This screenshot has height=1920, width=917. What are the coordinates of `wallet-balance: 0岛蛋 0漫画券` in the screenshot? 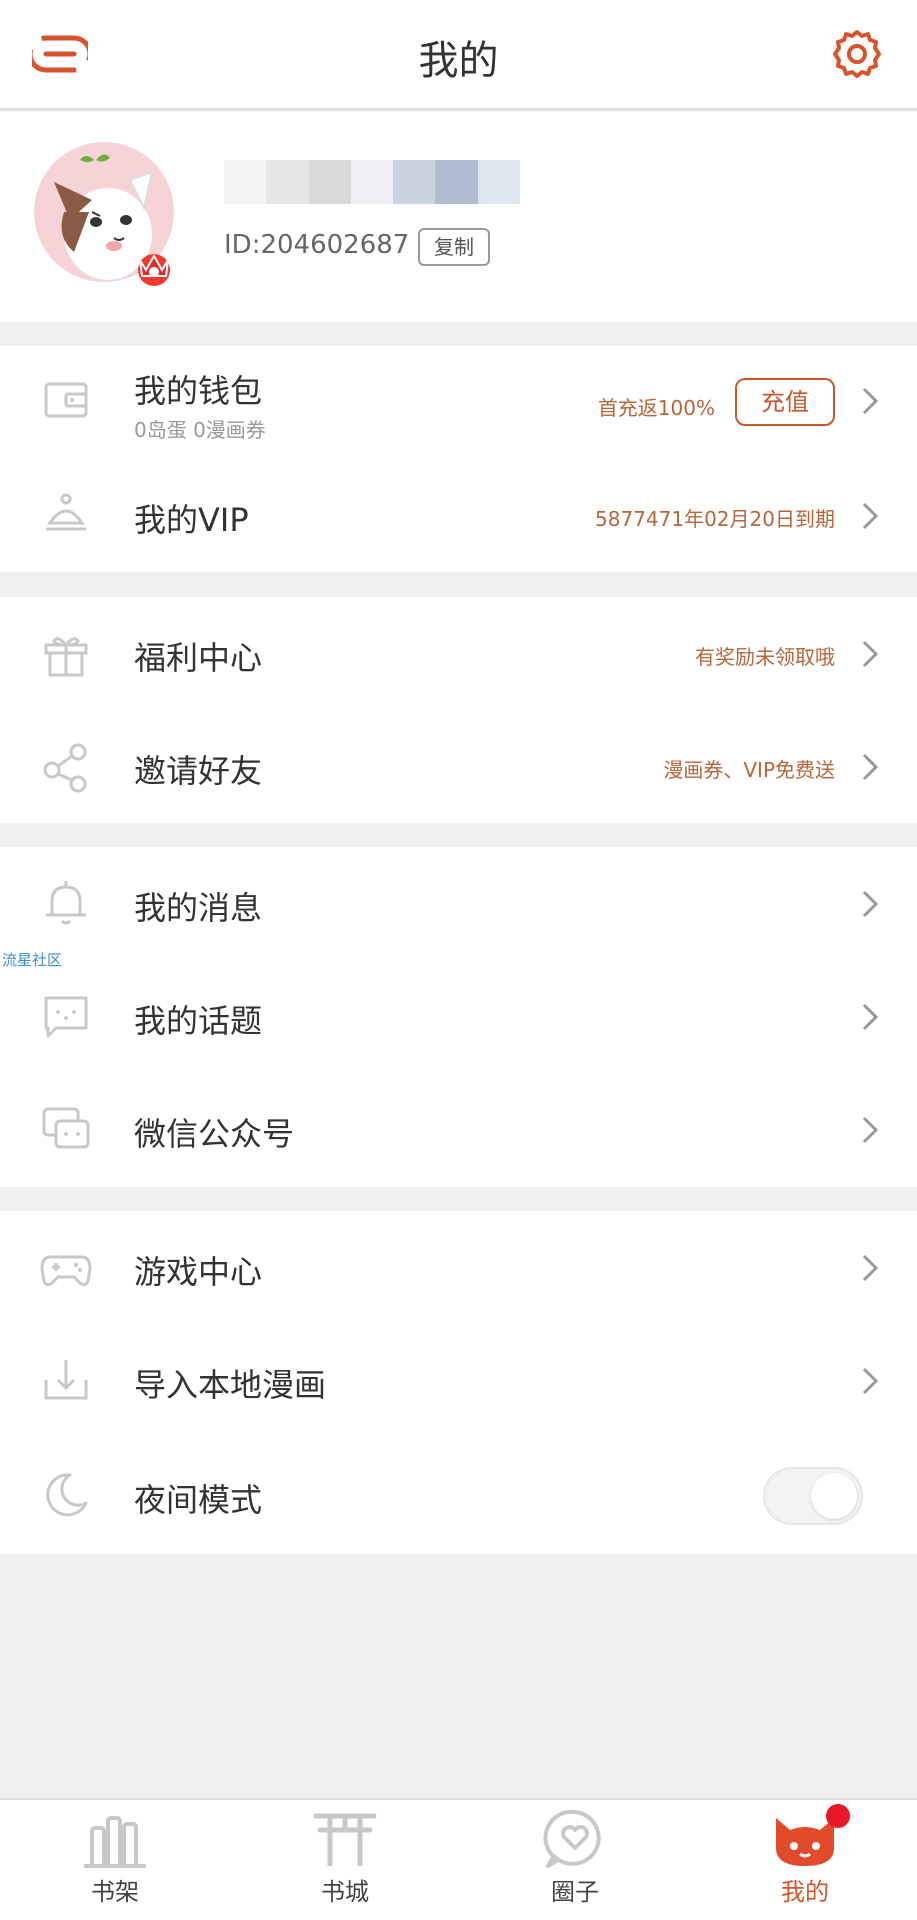 It's located at (200, 430).